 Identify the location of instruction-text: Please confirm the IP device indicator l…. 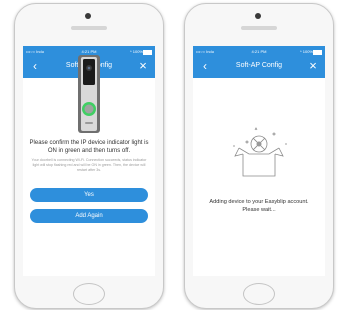
(89, 147).